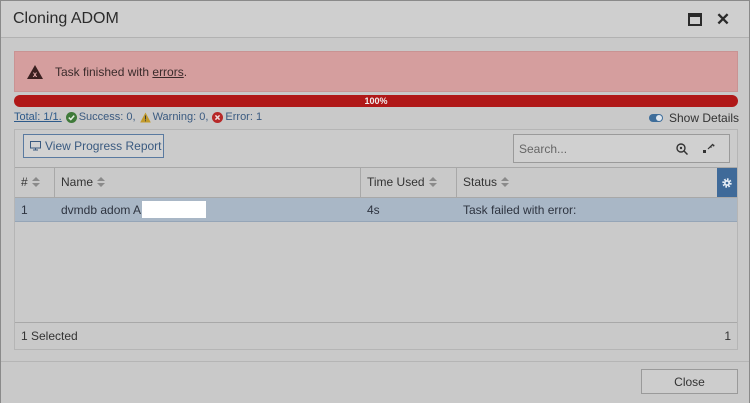 The image size is (750, 403). I want to click on gear-icon, so click(727, 182).